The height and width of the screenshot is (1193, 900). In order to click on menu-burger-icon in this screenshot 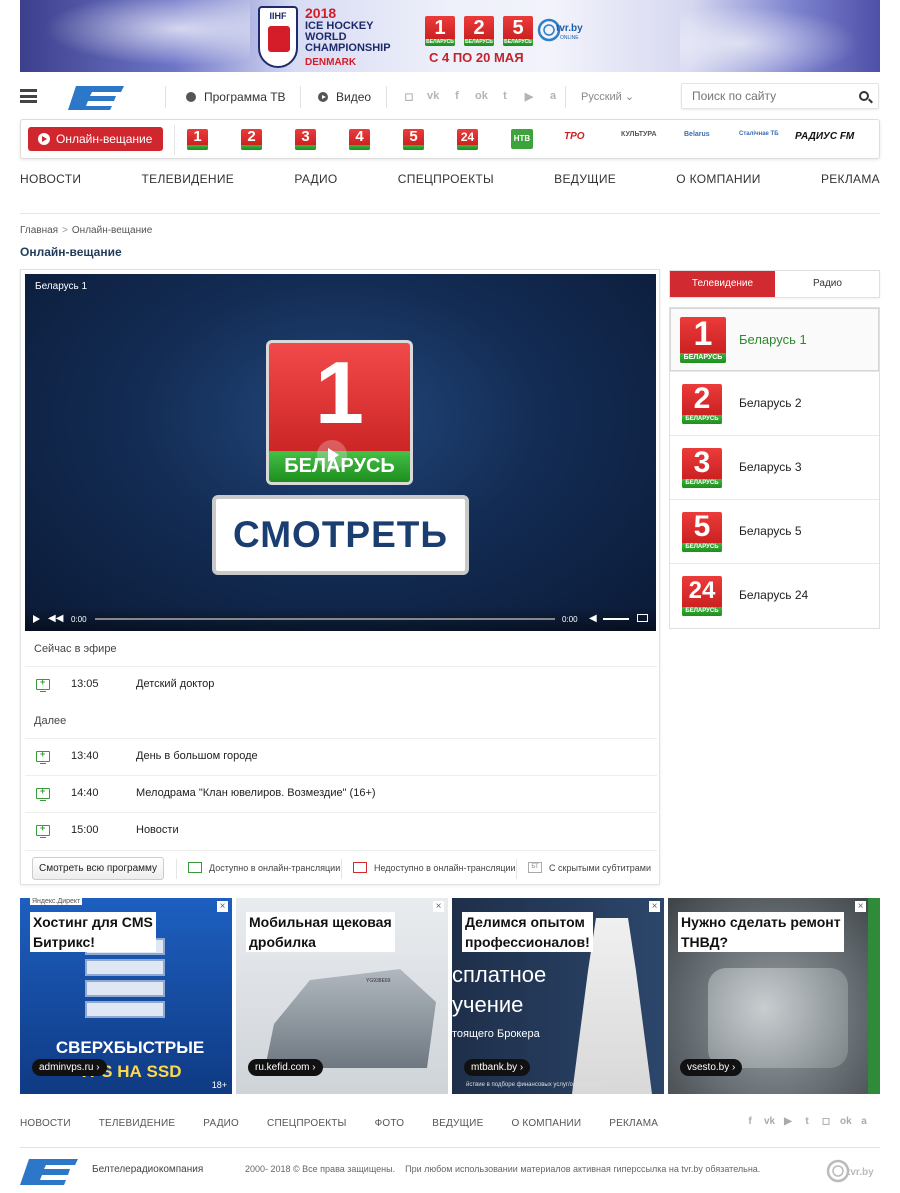, I will do `click(28, 96)`.